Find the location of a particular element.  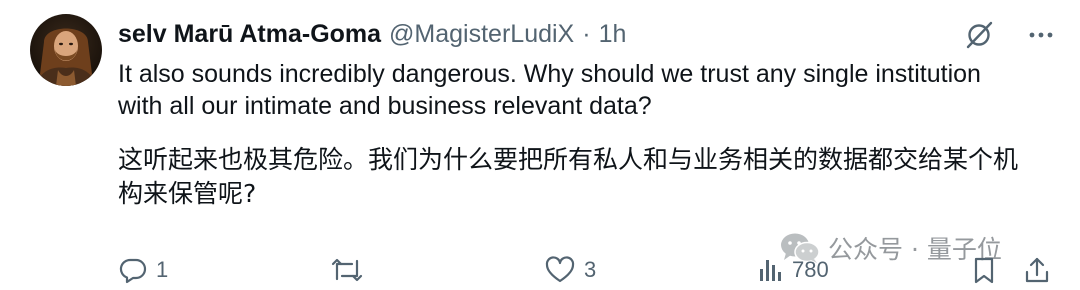

avatar-image is located at coordinates (66, 50).